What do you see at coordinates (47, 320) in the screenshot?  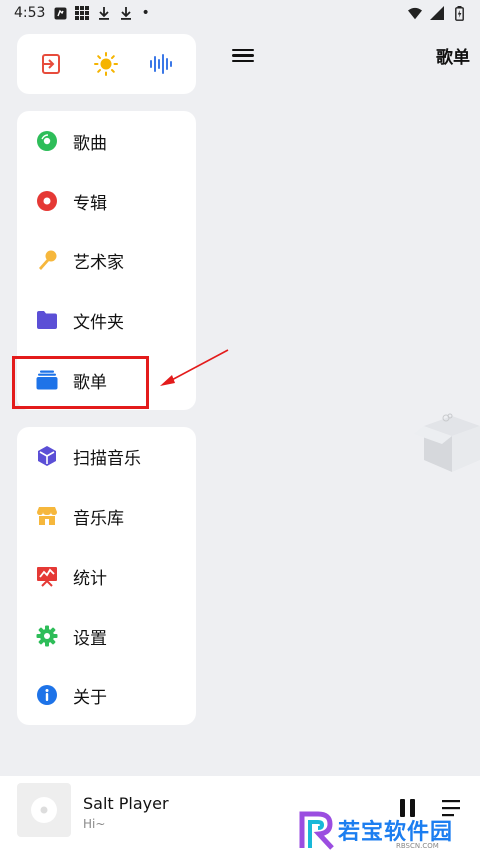 I see `folder-icon` at bounding box center [47, 320].